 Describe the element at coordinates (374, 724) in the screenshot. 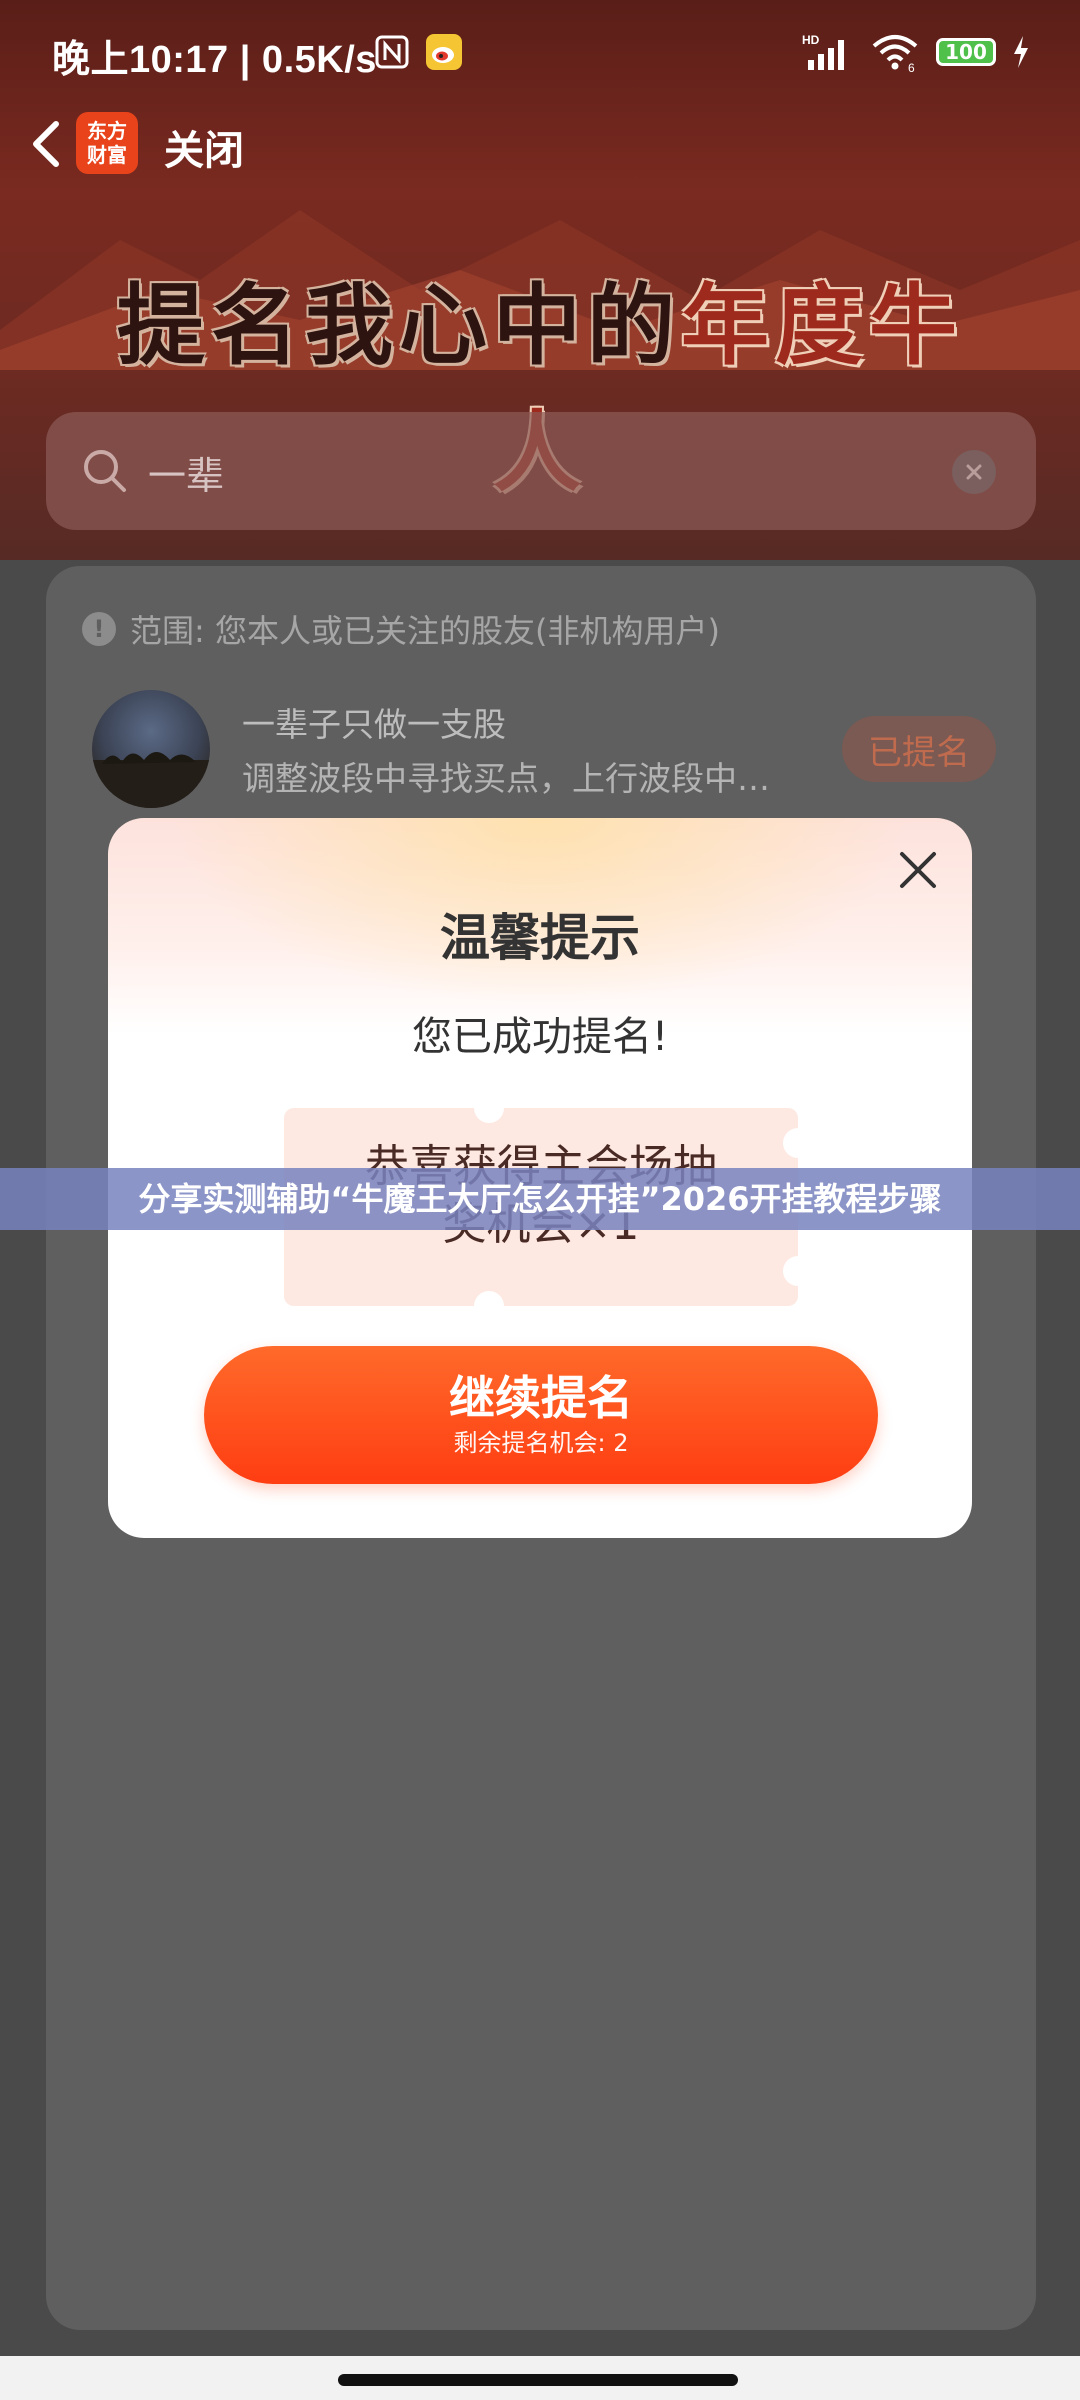

I see `result-name: 一辈子只做一支股` at that location.